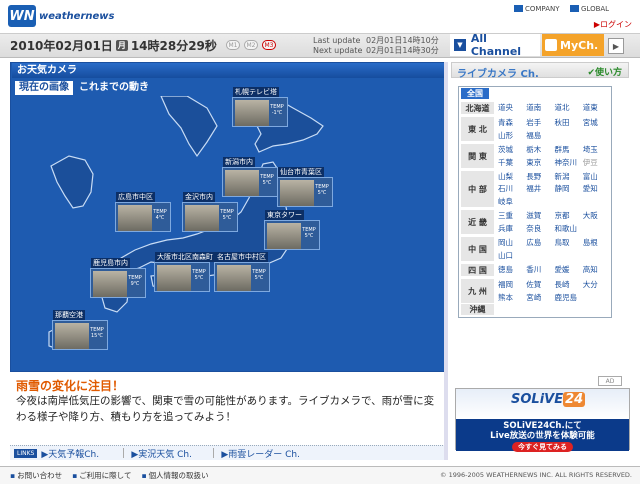  I want to click on mode-m3-button: M3, so click(269, 45).